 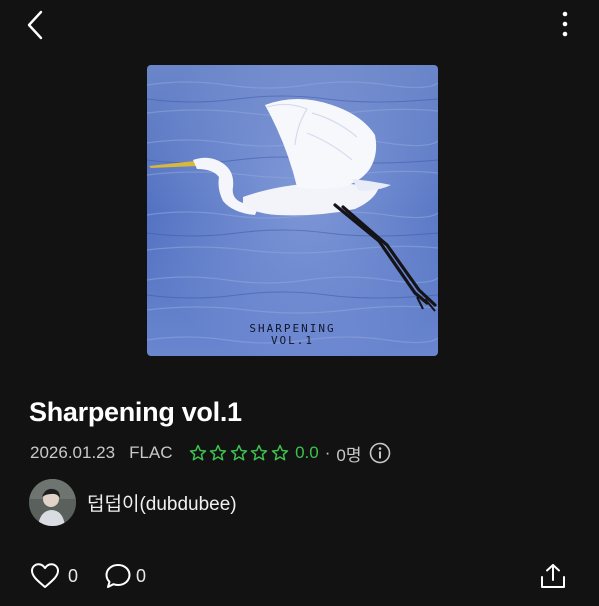 What do you see at coordinates (292, 340) in the screenshot?
I see `cover-title-line2: VOL.1` at bounding box center [292, 340].